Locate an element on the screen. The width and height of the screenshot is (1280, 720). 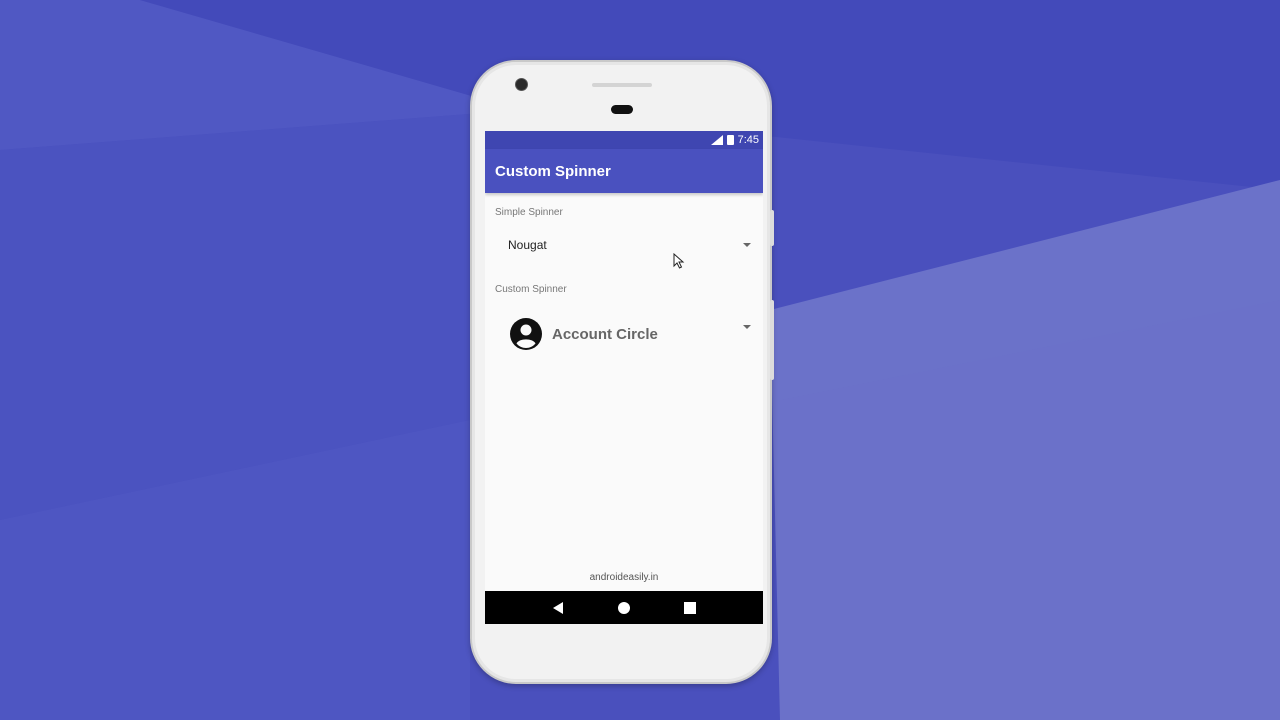
navigation-bar is located at coordinates (624, 607).